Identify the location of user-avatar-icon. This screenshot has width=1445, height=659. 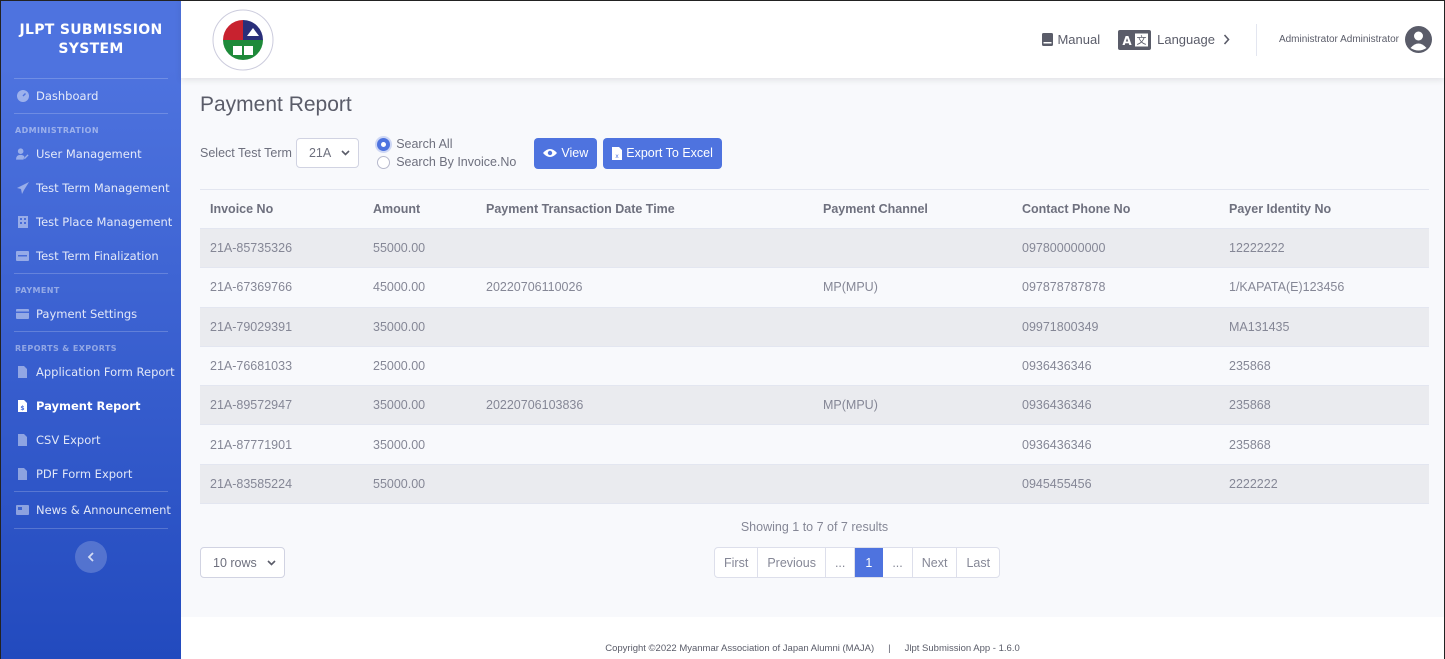
(1418, 39).